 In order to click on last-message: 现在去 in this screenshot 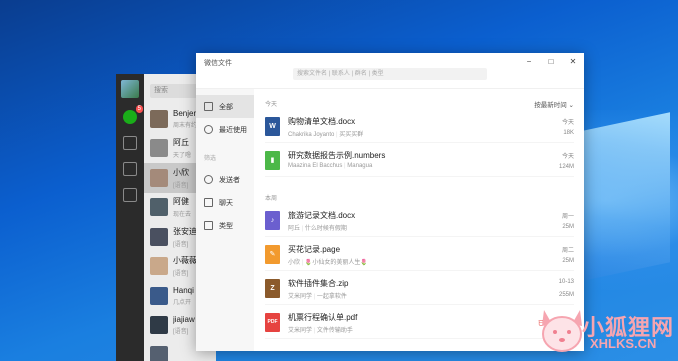, I will do `click(182, 215)`.